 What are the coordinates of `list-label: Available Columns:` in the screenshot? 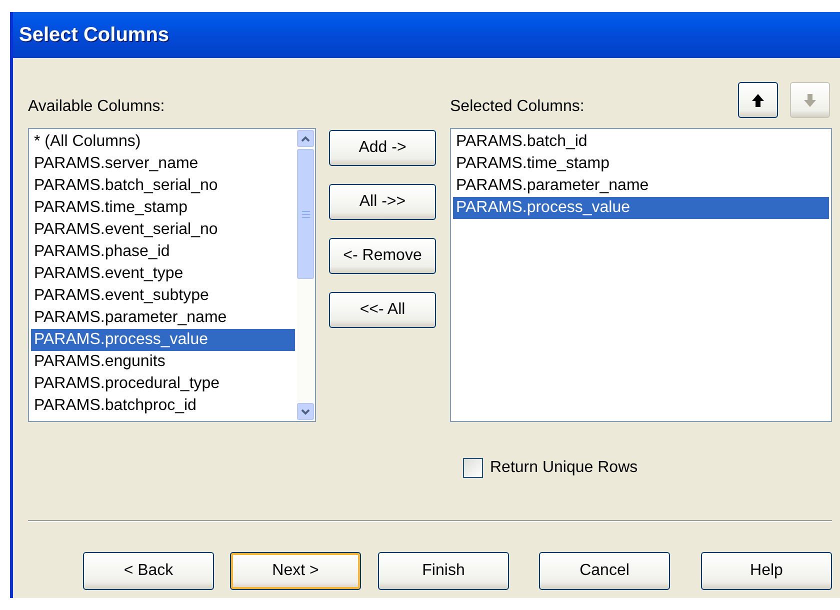 It's located at (96, 107).